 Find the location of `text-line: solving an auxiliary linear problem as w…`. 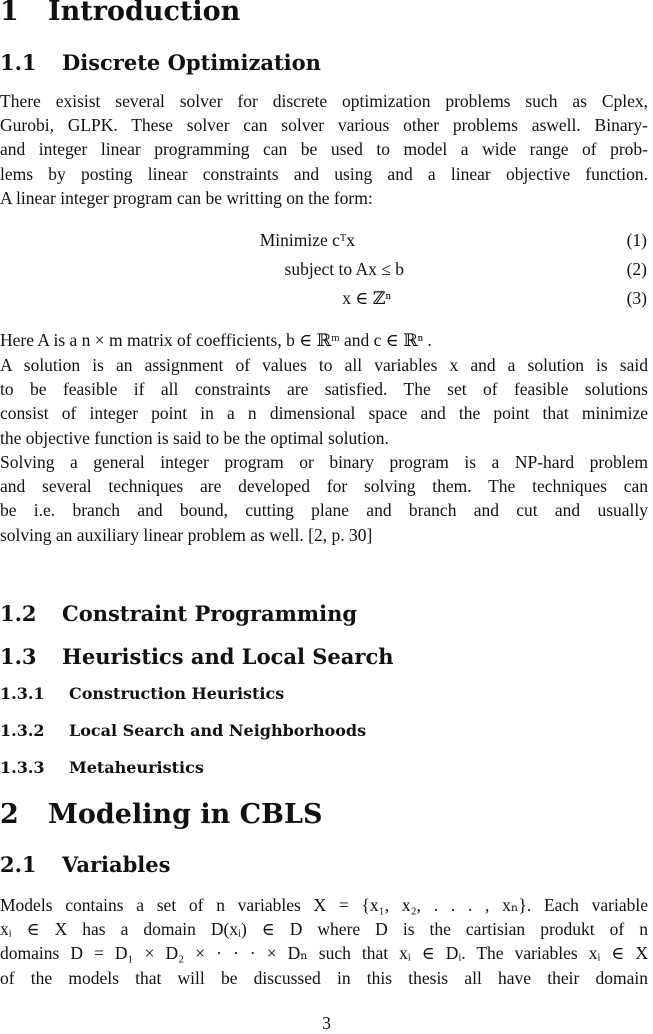

text-line: solving an auxiliary linear problem as w… is located at coordinates (186, 534).